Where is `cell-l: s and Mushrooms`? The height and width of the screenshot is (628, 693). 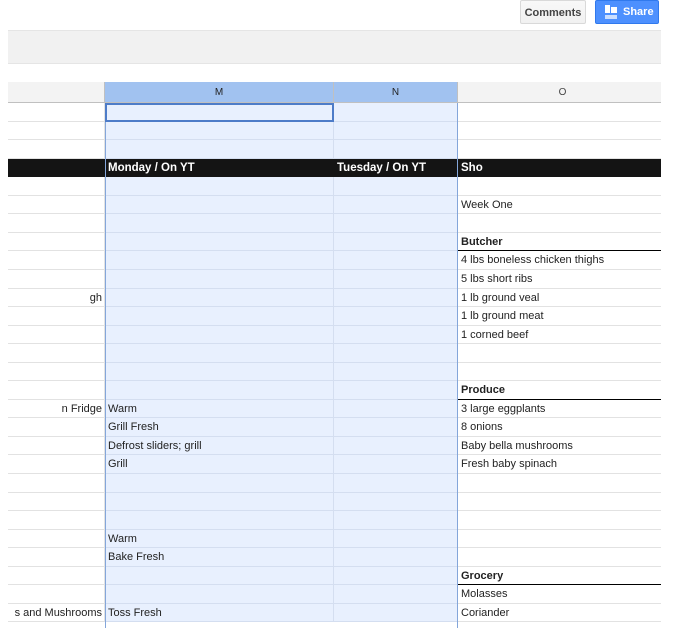 cell-l: s and Mushrooms is located at coordinates (56, 613).